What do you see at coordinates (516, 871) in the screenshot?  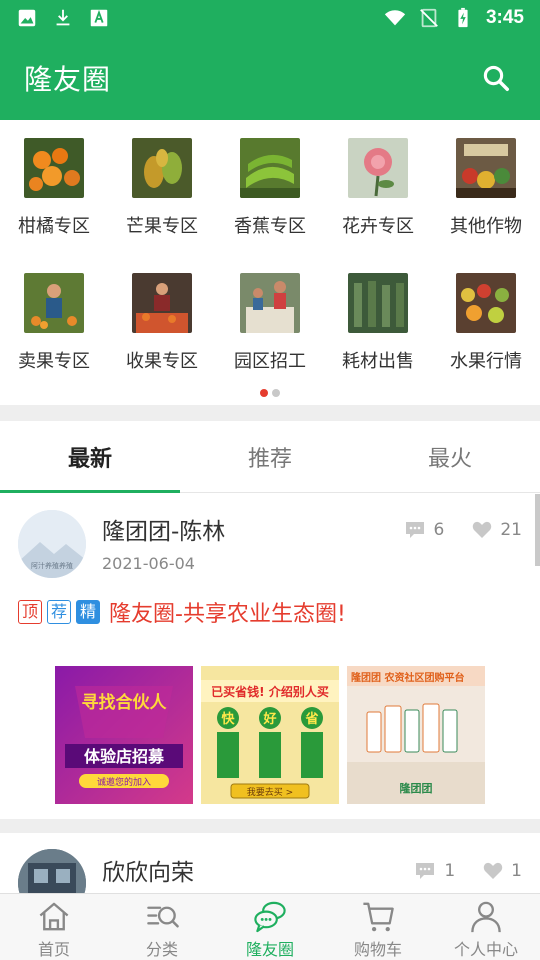 I see `like-count: 1` at bounding box center [516, 871].